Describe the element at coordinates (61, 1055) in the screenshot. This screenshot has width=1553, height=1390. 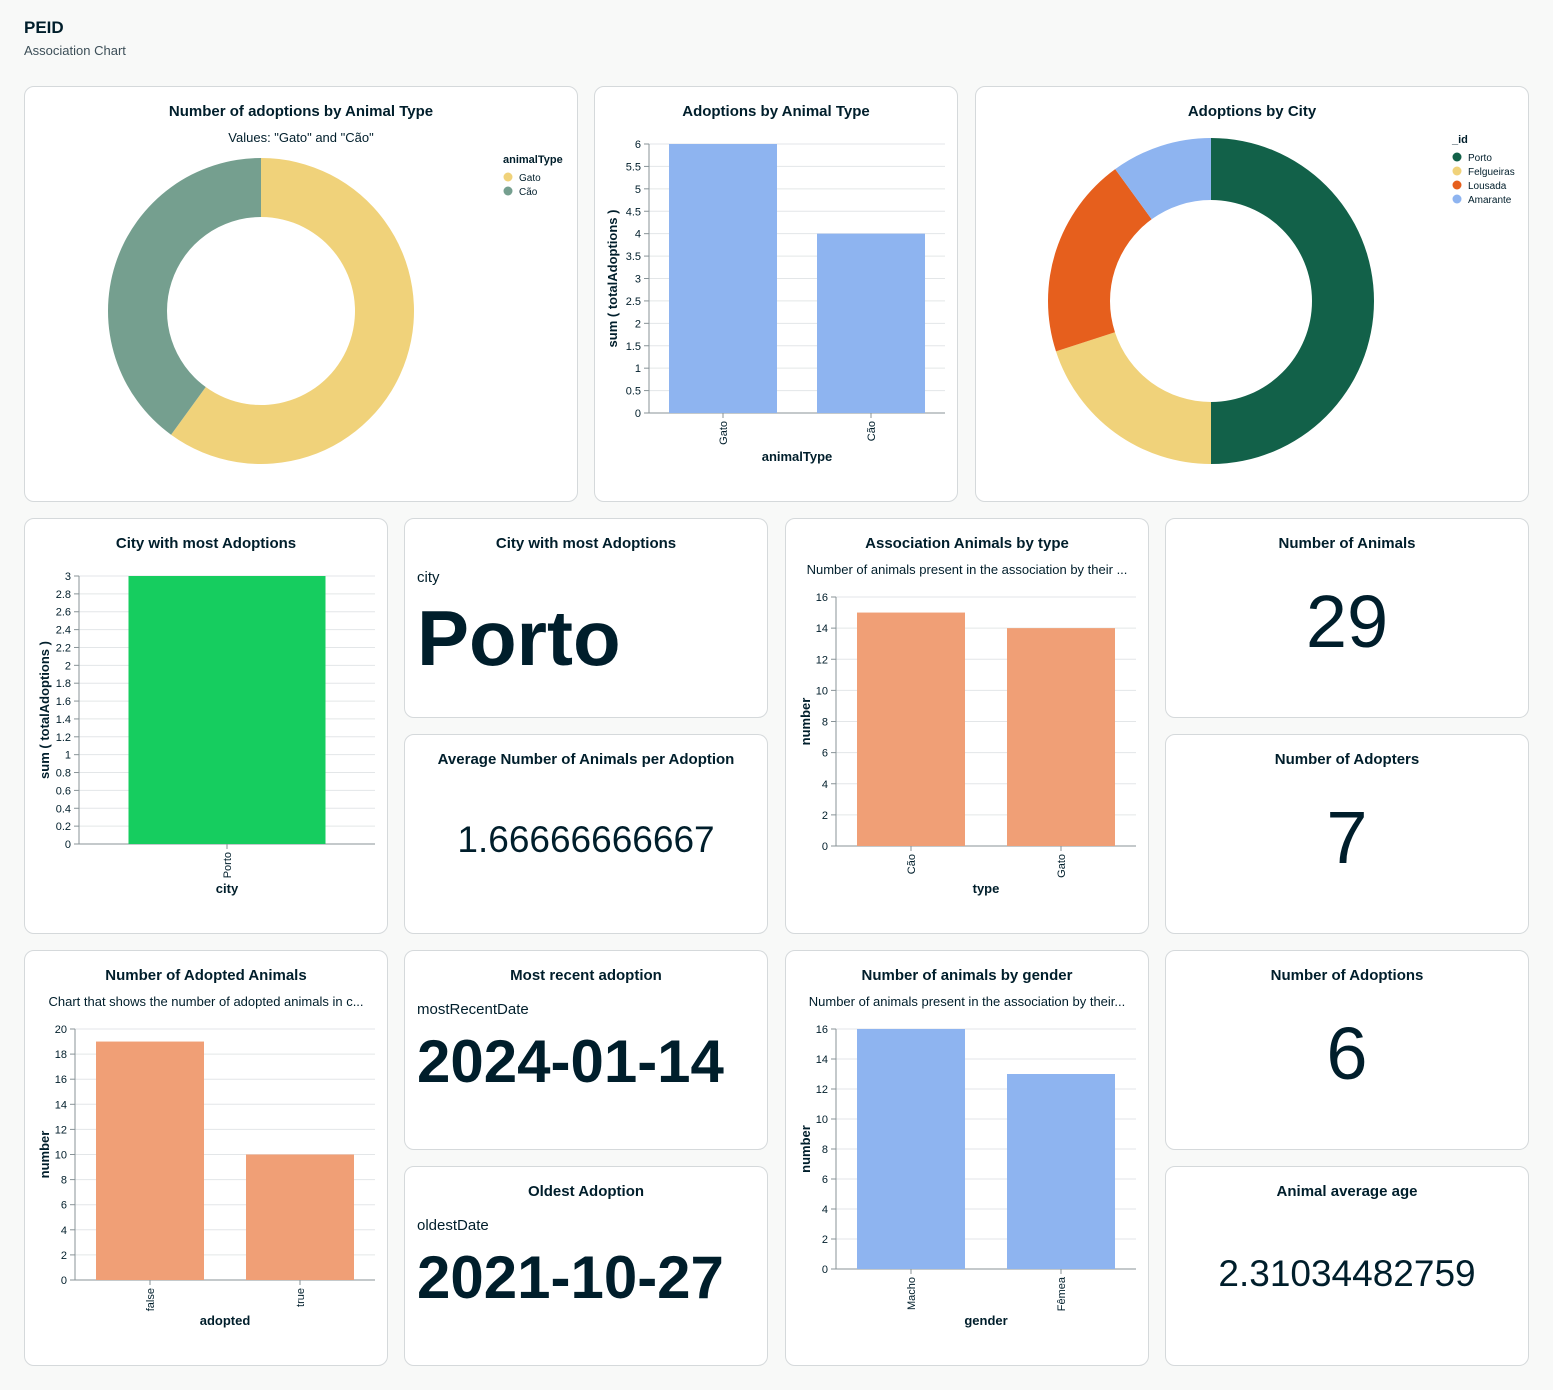
I see `y-tick-label: 18` at that location.